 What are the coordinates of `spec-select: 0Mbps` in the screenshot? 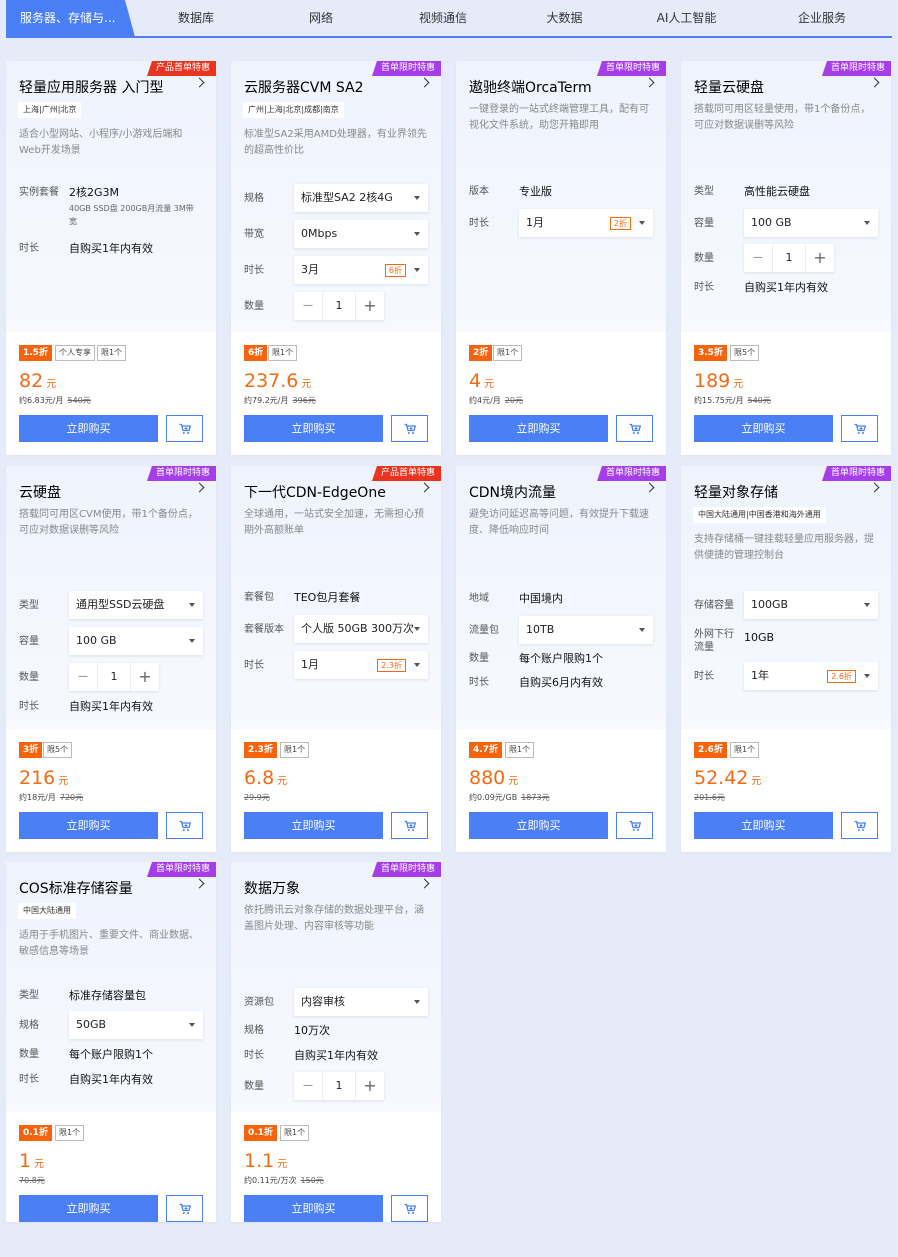 It's located at (361, 234).